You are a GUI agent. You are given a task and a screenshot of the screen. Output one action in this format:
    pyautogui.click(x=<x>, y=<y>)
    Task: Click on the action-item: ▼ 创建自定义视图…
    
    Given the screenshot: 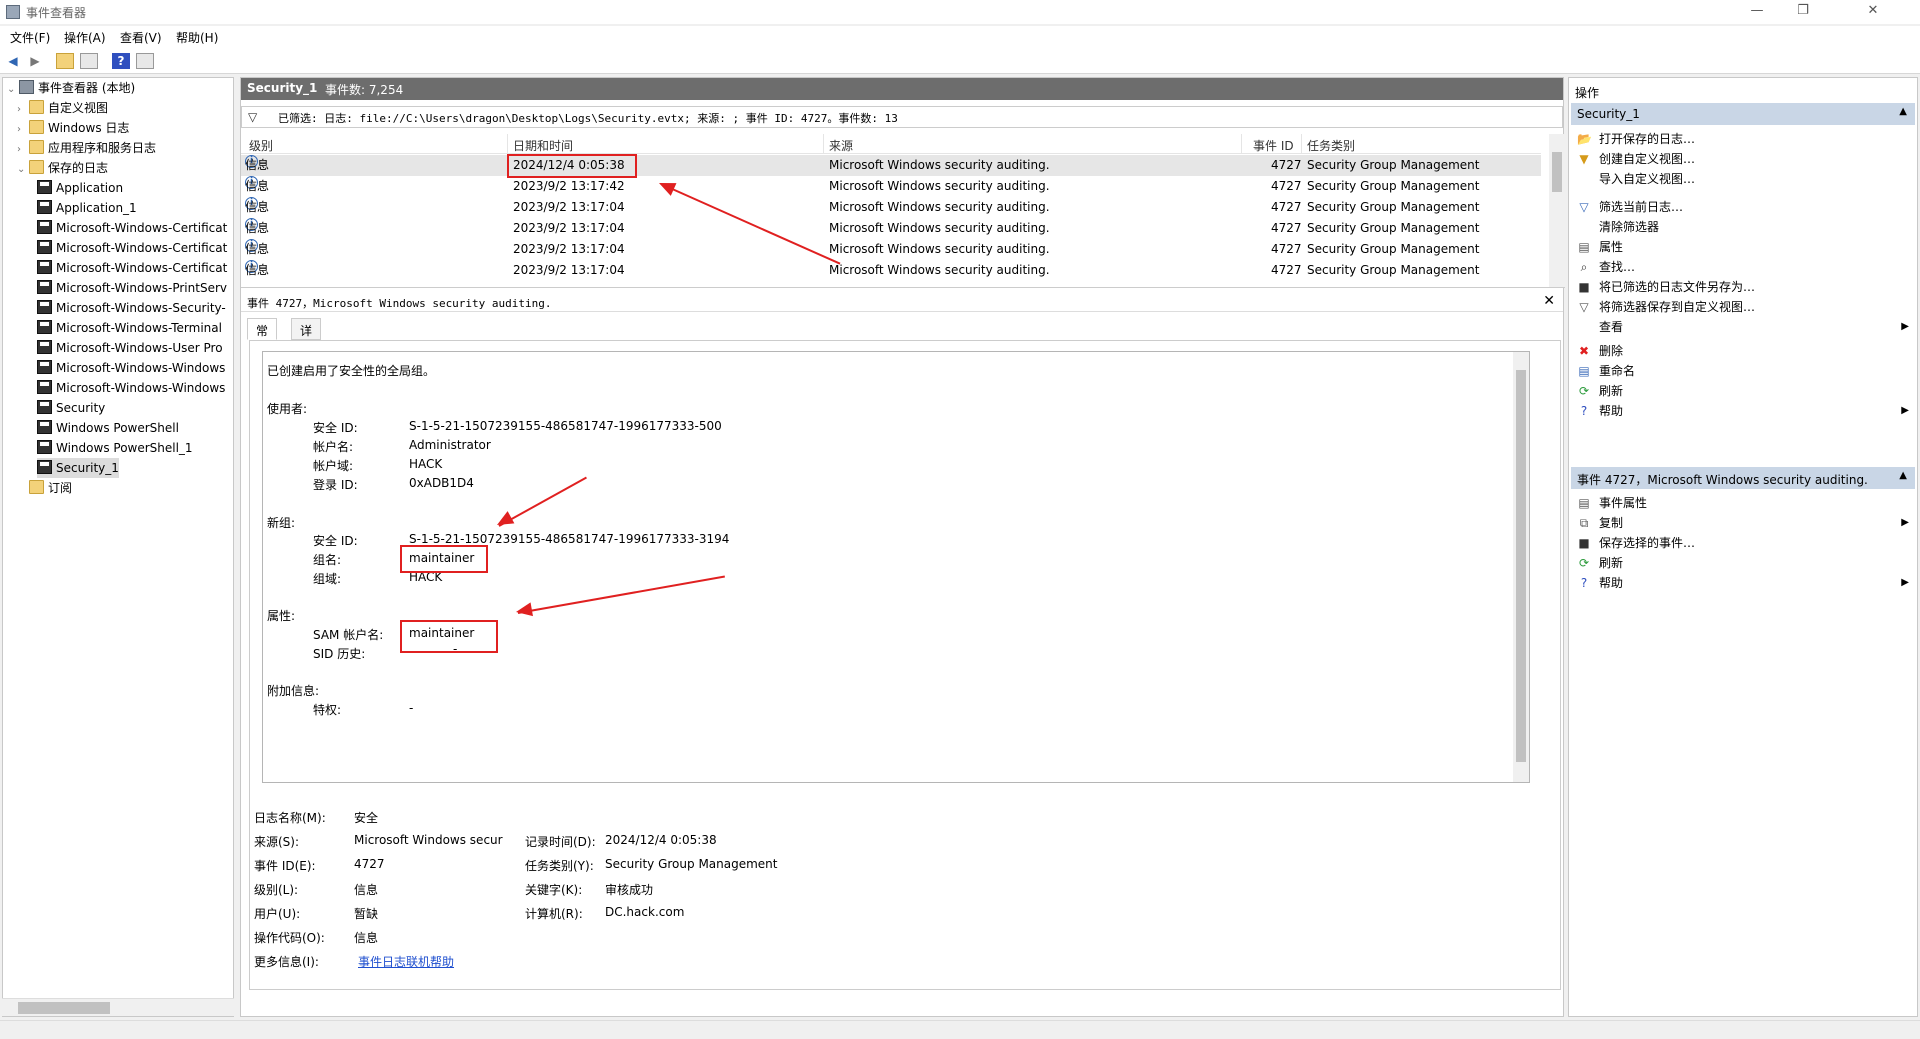 What is the action you would take?
    pyautogui.click(x=1743, y=159)
    